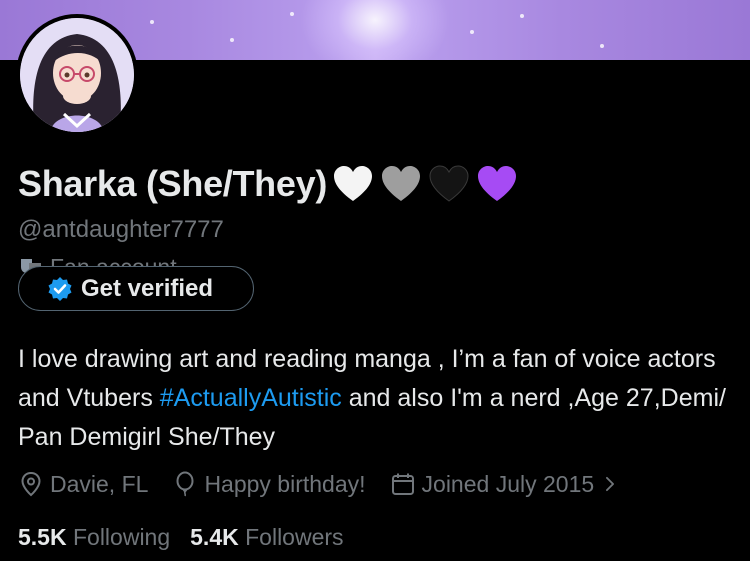 Image resolution: width=750 pixels, height=561 pixels. I want to click on chevron-right-icon, so click(610, 484).